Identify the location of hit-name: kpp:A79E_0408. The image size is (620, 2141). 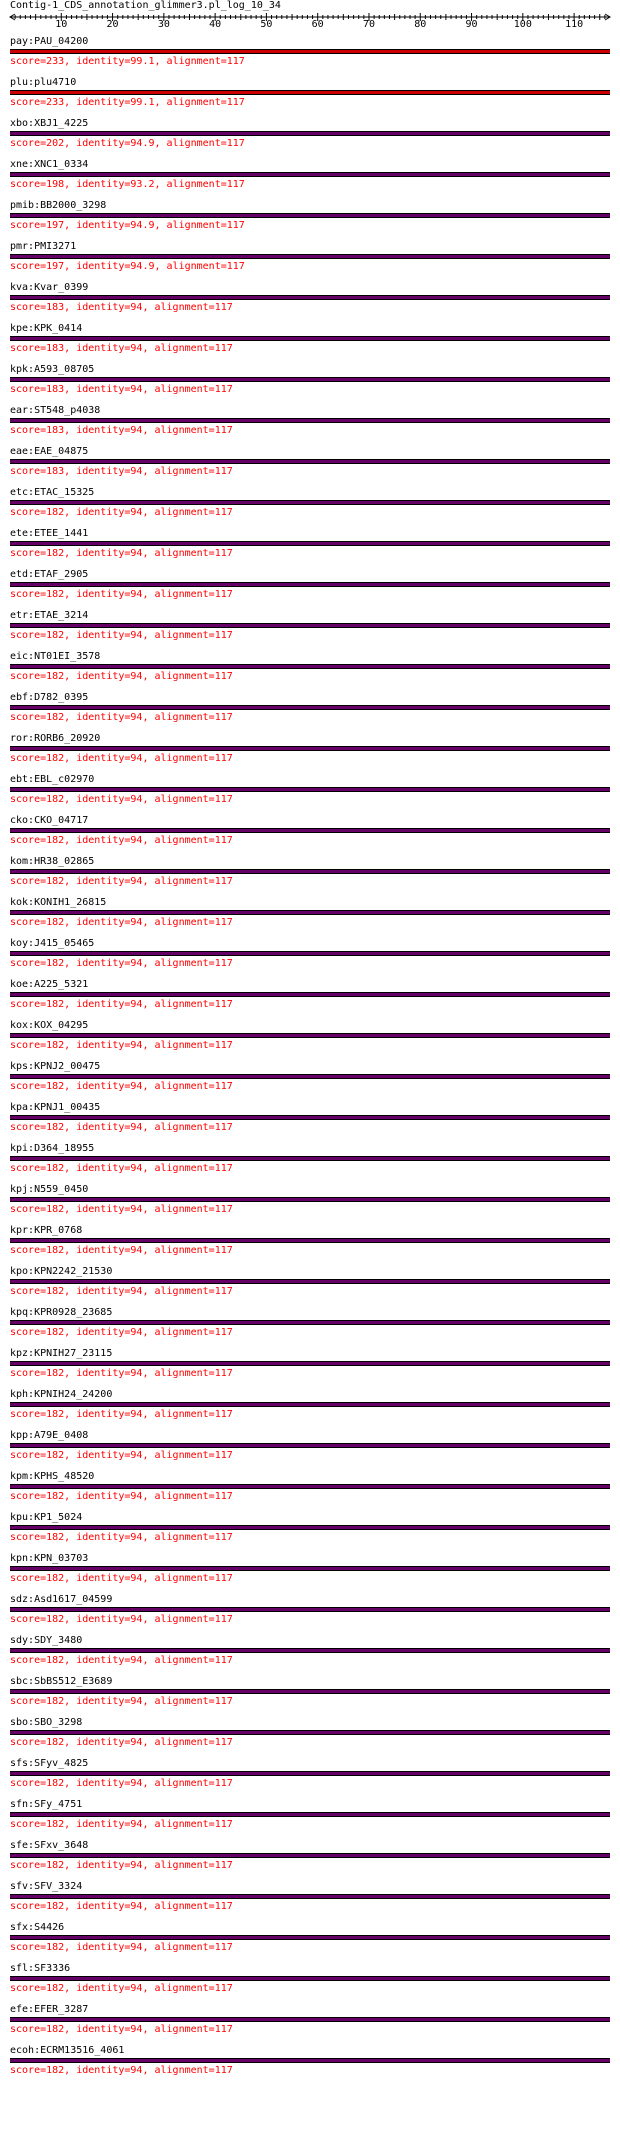
(49, 1435).